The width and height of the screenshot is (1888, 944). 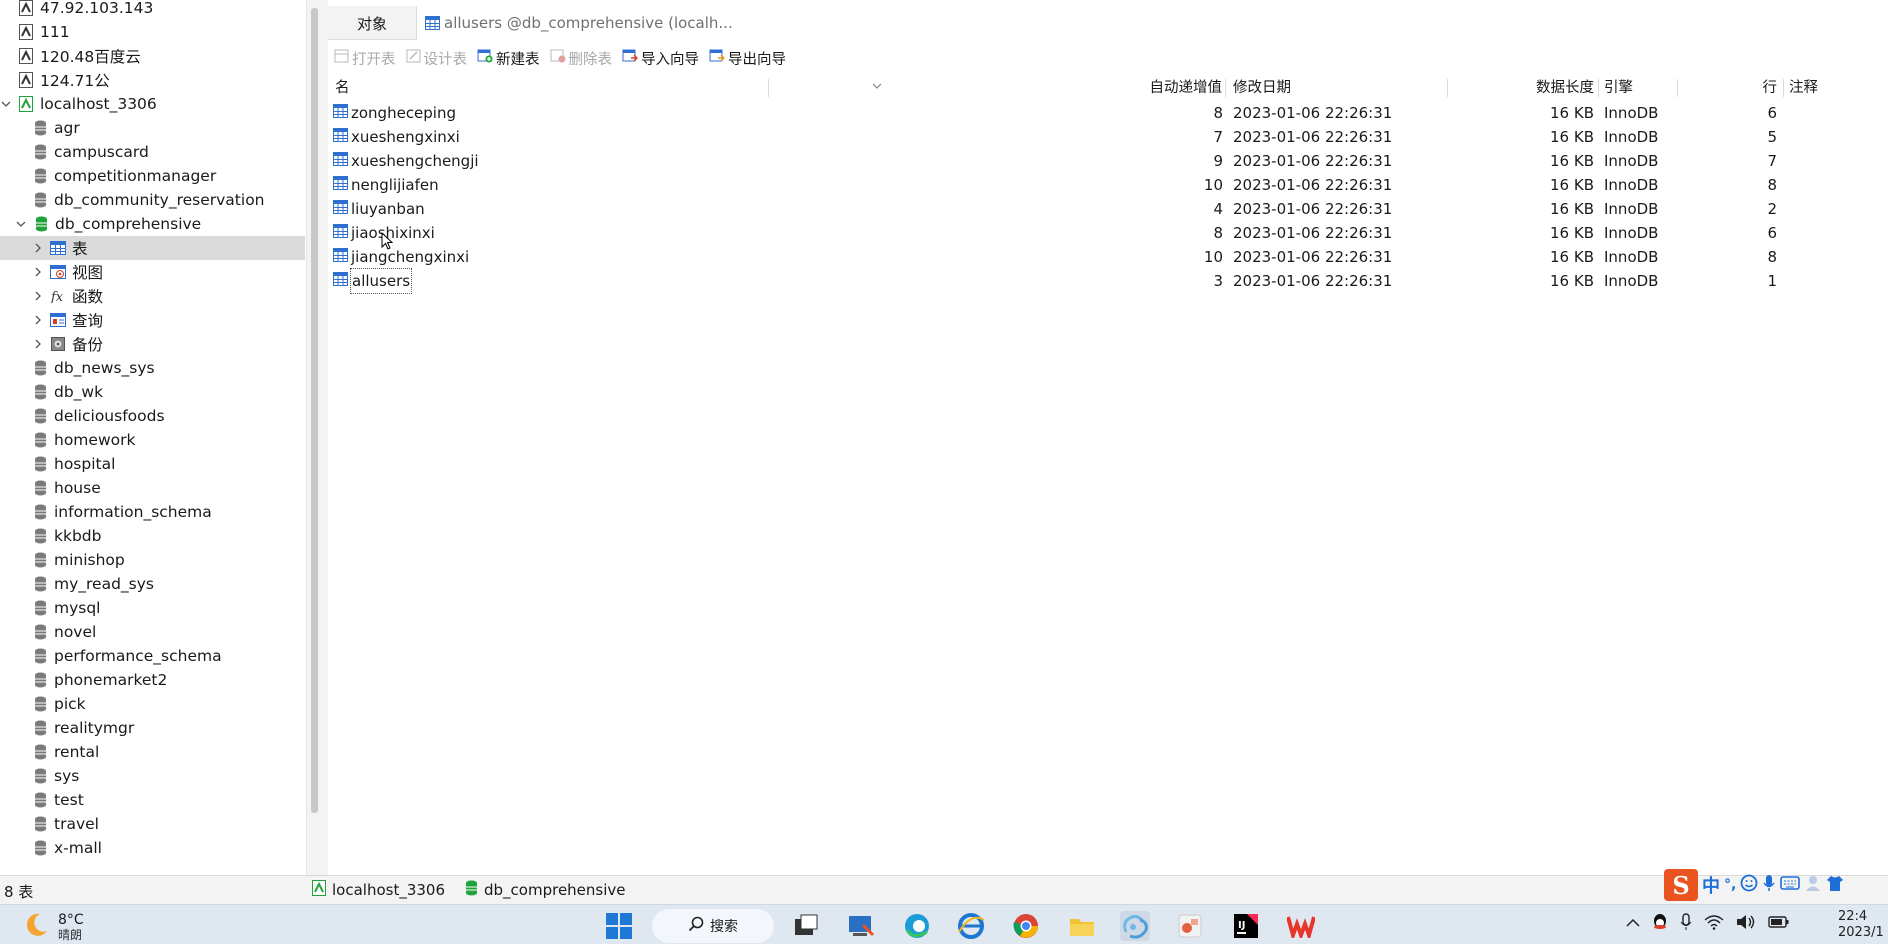 I want to click on windows-start-icon, so click(x=619, y=926).